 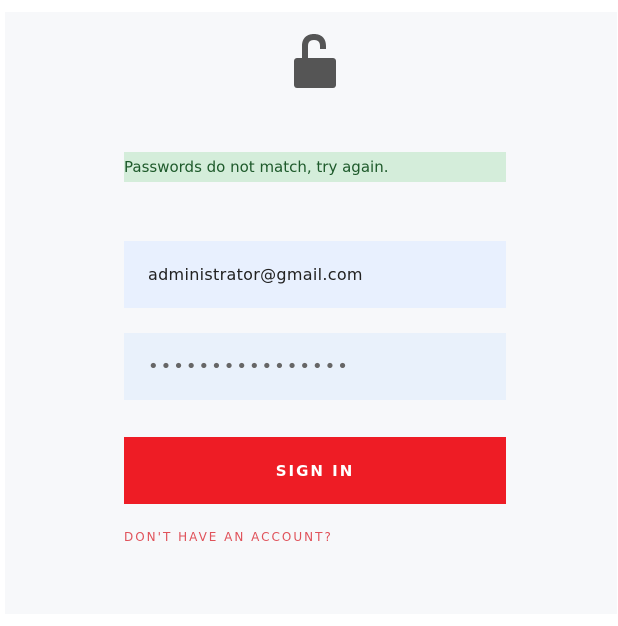 What do you see at coordinates (315, 366) in the screenshot?
I see `password-input` at bounding box center [315, 366].